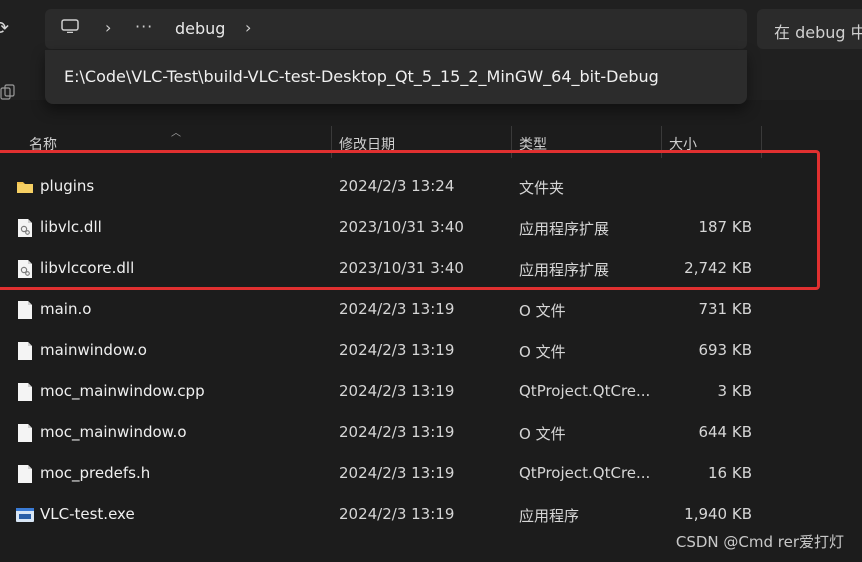  Describe the element at coordinates (8, 93) in the screenshot. I see `copy-icon` at that location.